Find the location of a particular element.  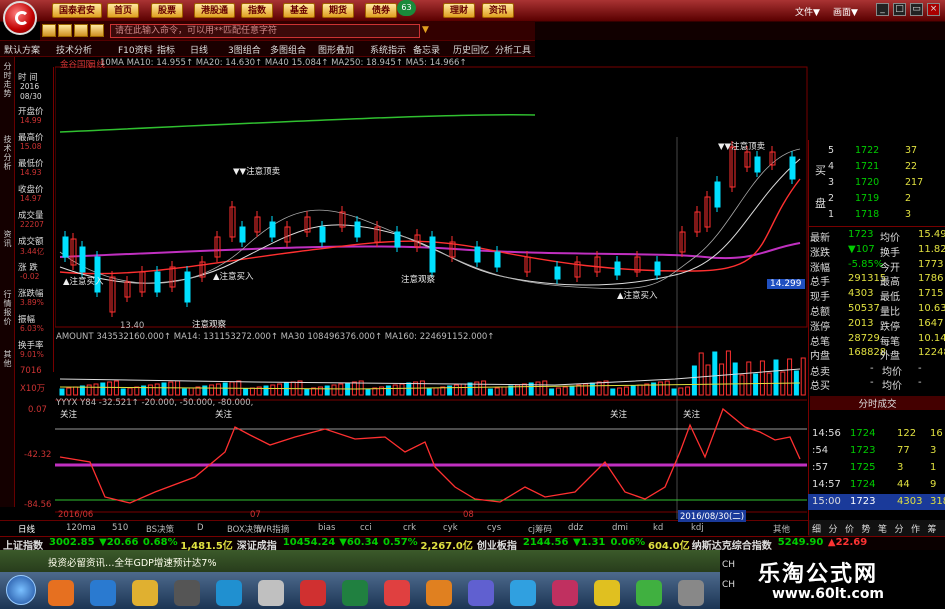

menu-button-5: 基金 is located at coordinates (299, 10).